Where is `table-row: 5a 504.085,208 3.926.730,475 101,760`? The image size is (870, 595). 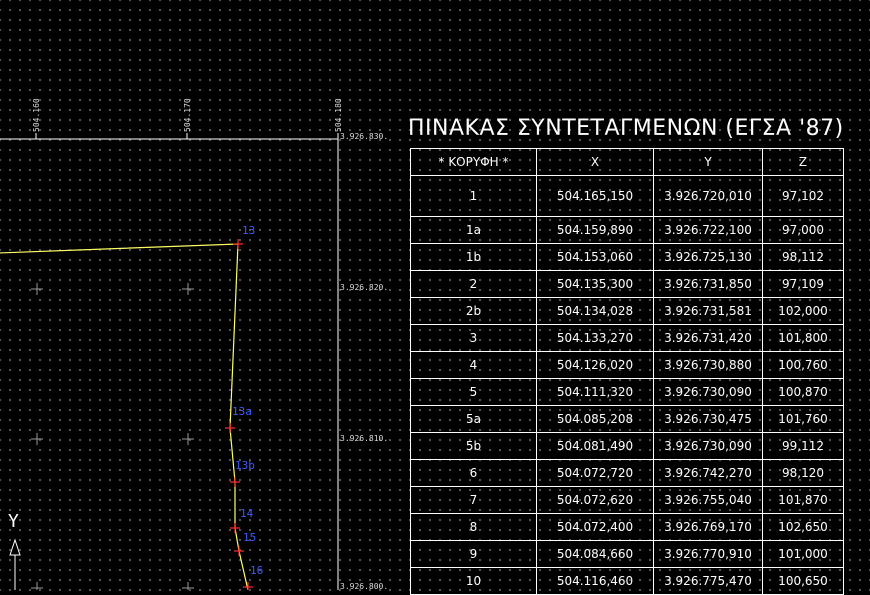
table-row: 5a 504.085,208 3.926.730,475 101,760 is located at coordinates (627, 419).